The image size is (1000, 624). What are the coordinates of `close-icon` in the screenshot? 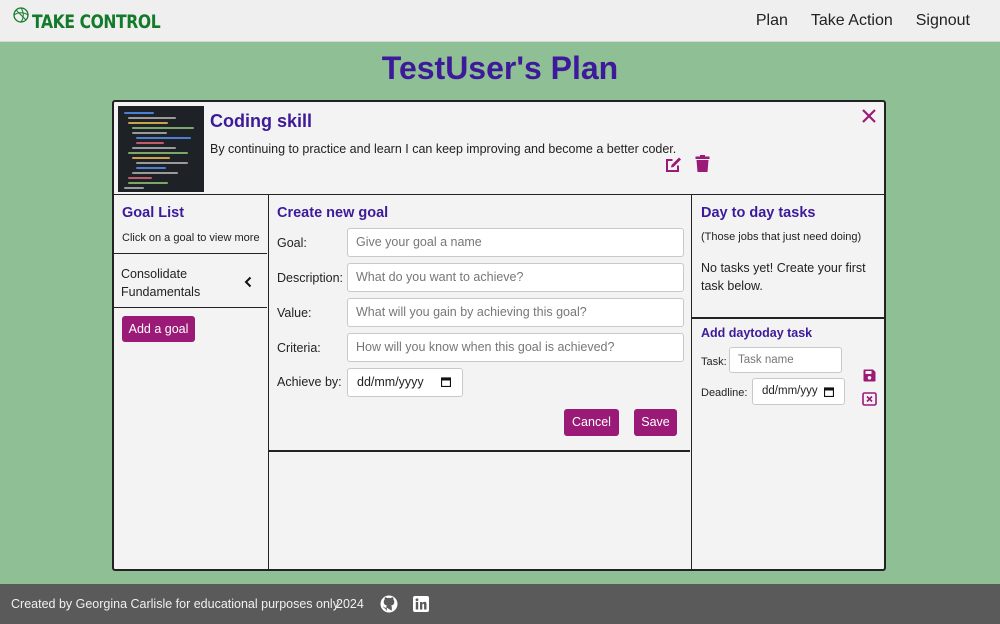 It's located at (869, 116).